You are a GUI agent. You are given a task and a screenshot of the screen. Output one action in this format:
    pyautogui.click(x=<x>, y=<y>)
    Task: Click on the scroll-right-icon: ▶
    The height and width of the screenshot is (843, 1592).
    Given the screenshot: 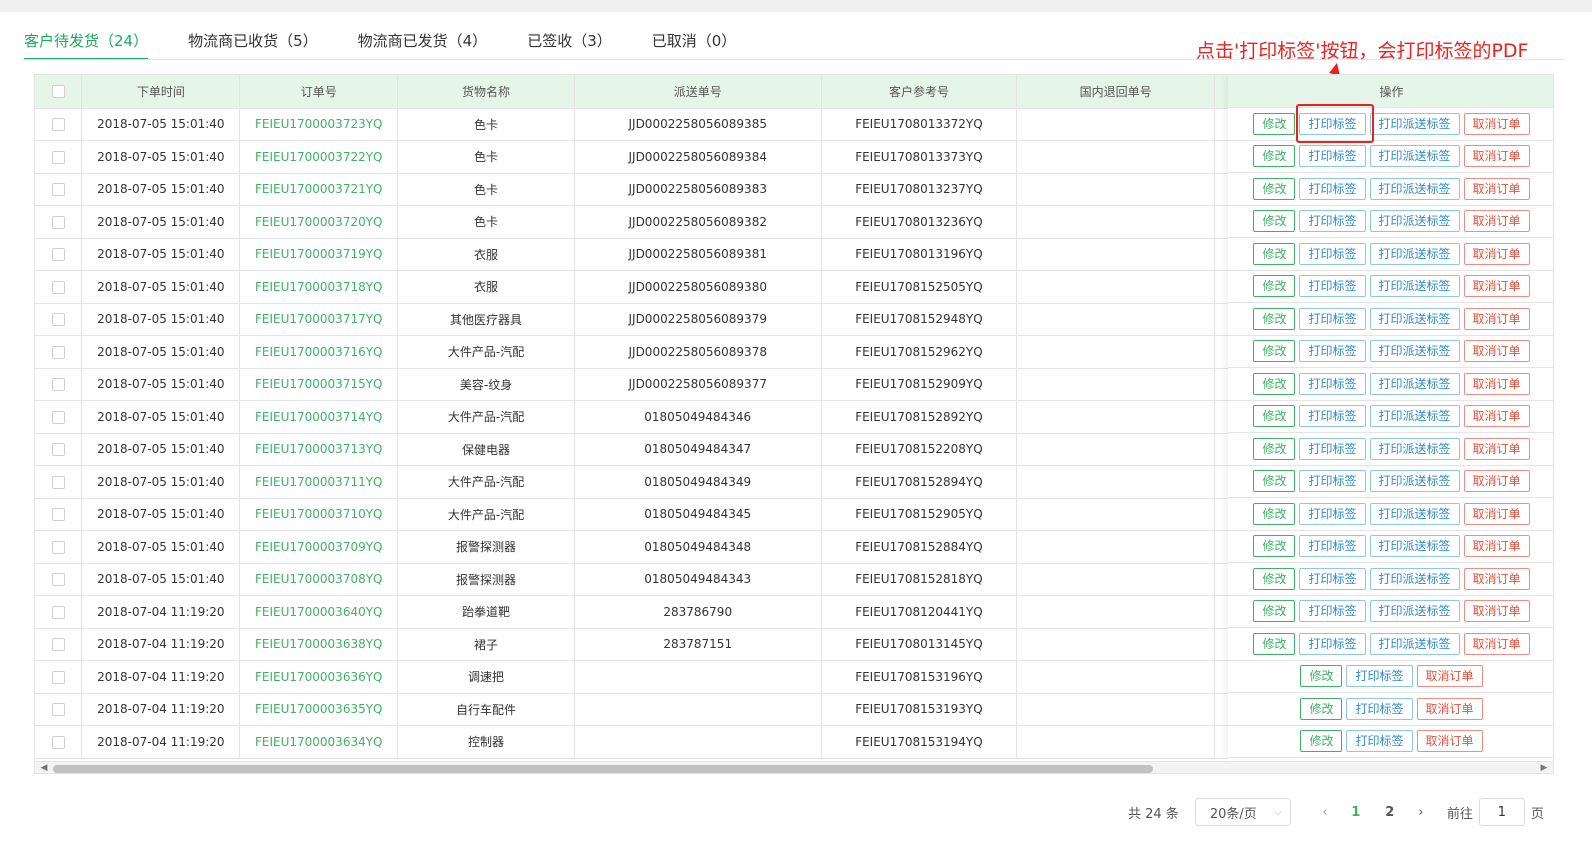 What is the action you would take?
    pyautogui.click(x=1544, y=767)
    